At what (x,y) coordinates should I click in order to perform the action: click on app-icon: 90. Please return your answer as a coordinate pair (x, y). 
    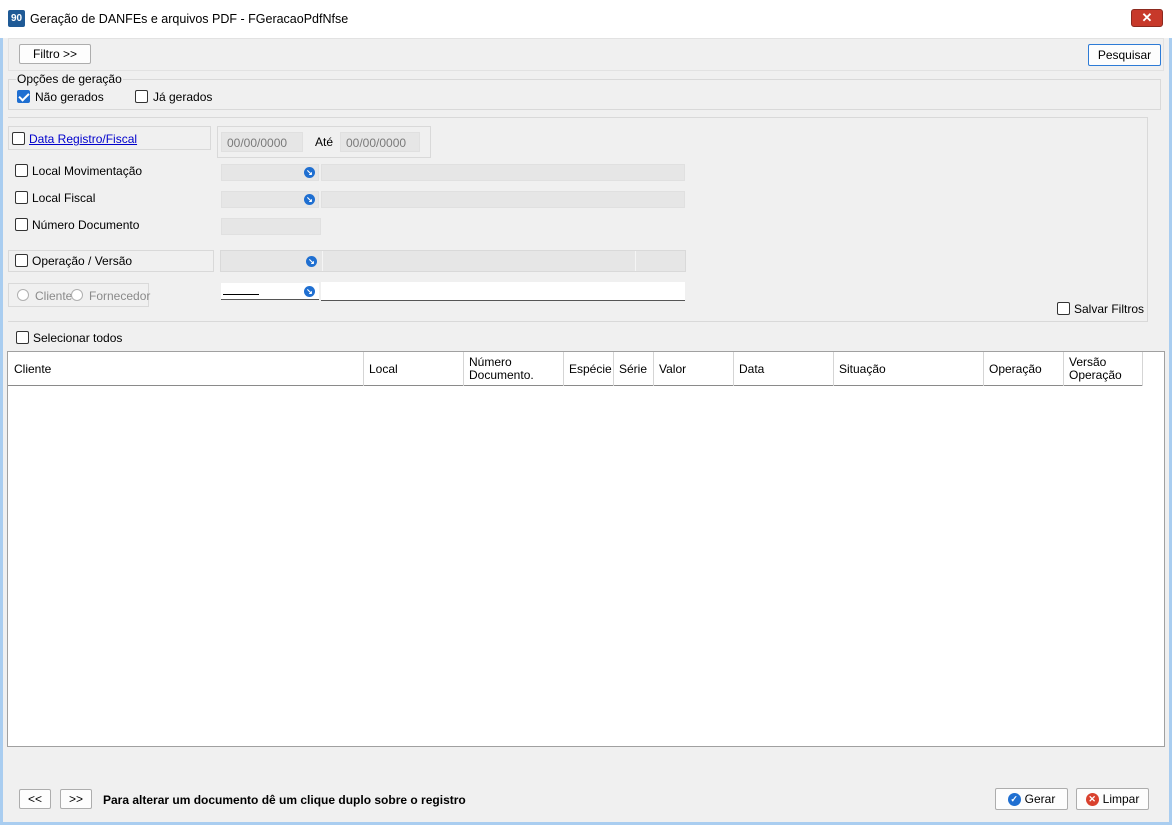
    Looking at the image, I should click on (16, 18).